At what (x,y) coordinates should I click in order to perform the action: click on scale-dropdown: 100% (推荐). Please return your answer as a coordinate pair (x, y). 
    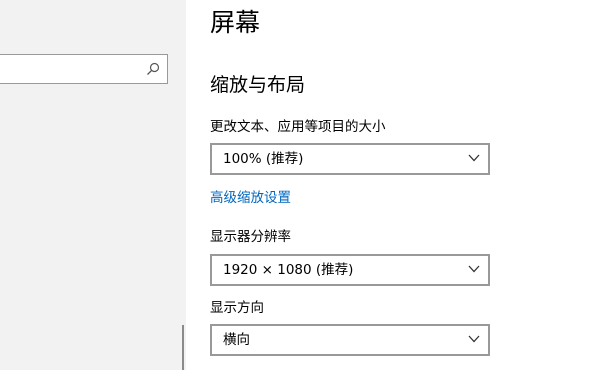
    Looking at the image, I should click on (350, 159).